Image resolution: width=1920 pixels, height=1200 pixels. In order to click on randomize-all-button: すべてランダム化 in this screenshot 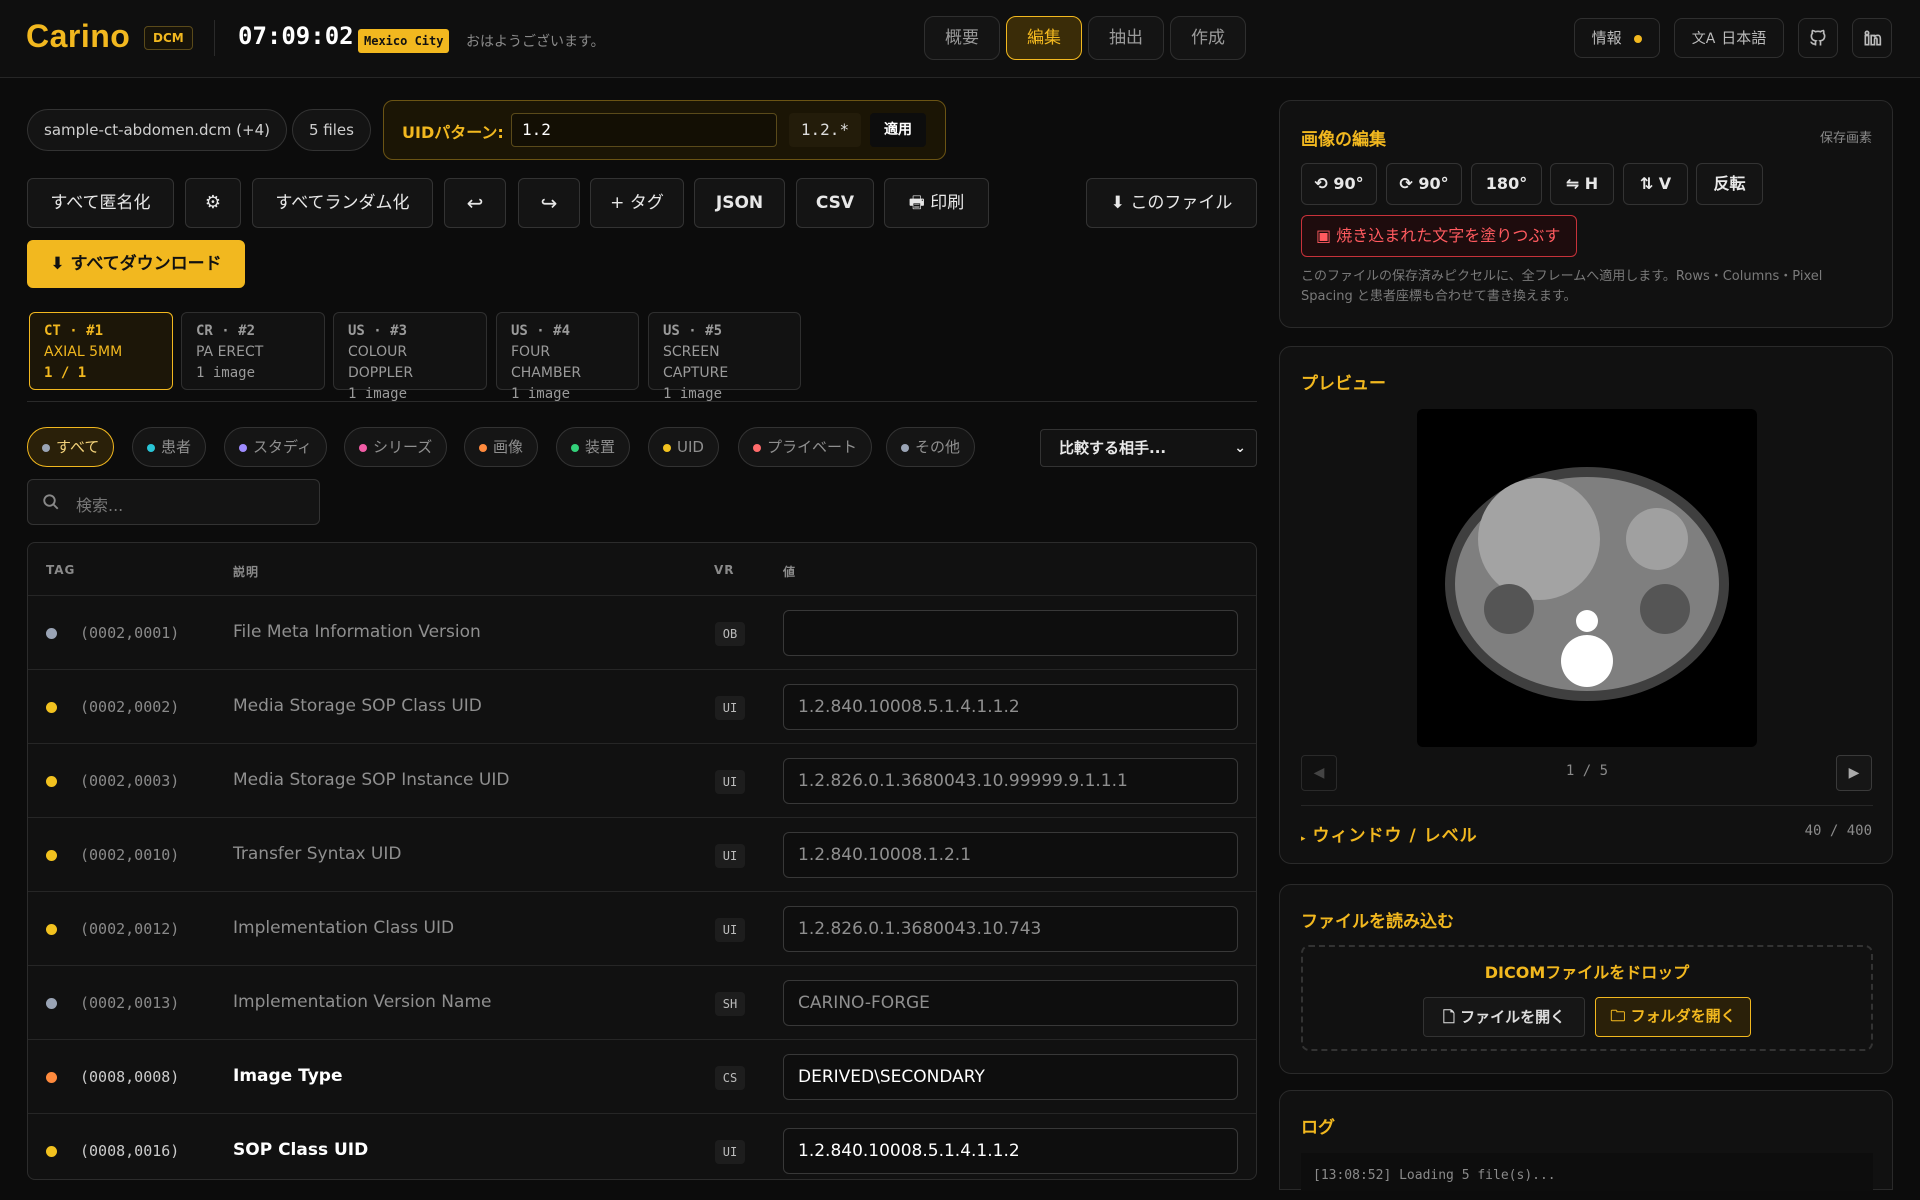, I will do `click(342, 203)`.